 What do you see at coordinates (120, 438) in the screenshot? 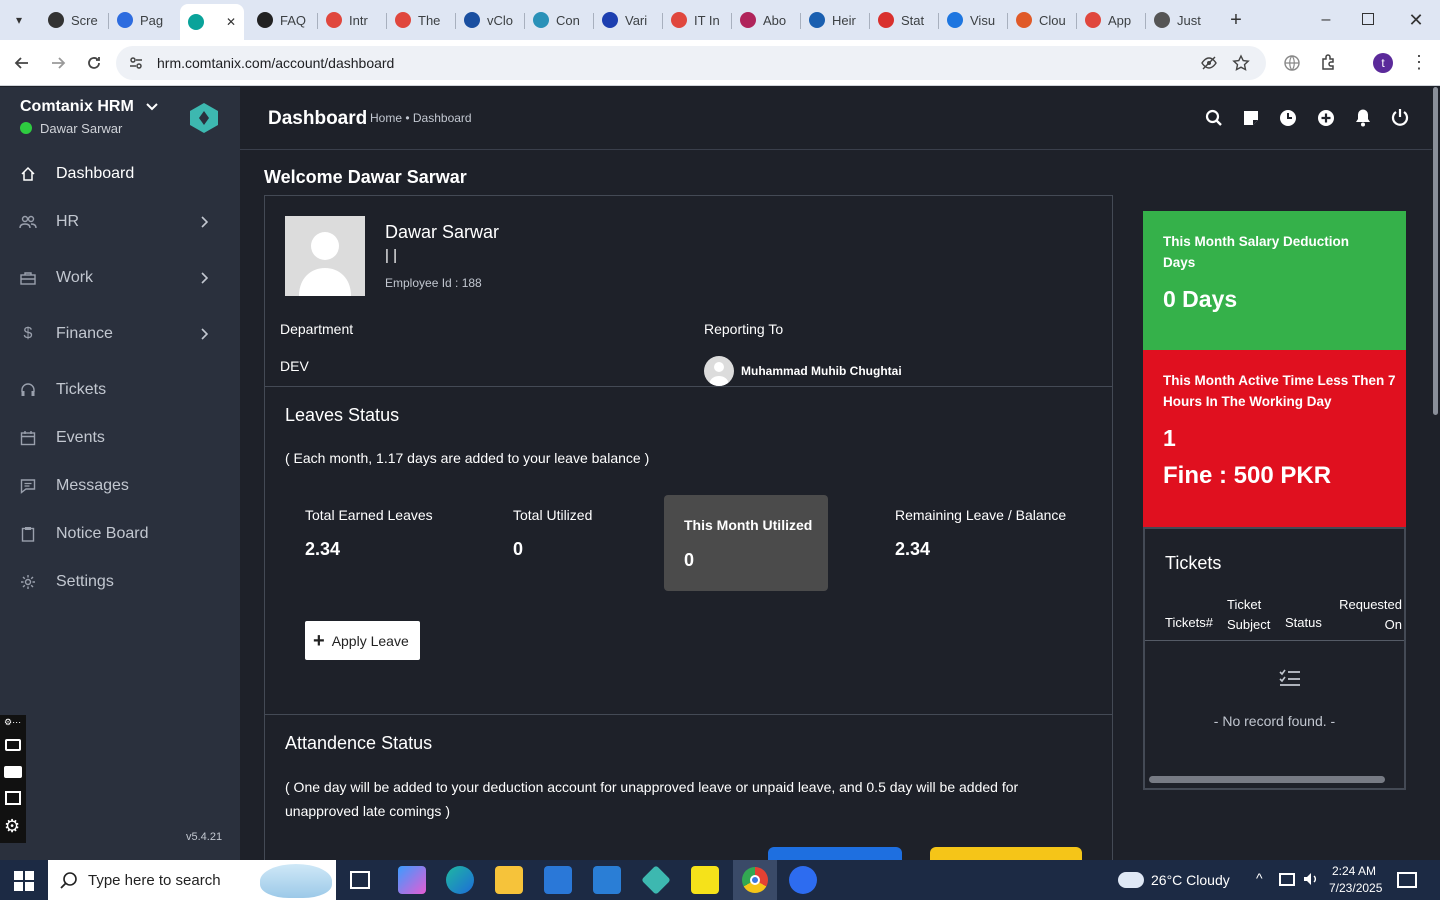
I see `sidebar-item-events: Events` at bounding box center [120, 438].